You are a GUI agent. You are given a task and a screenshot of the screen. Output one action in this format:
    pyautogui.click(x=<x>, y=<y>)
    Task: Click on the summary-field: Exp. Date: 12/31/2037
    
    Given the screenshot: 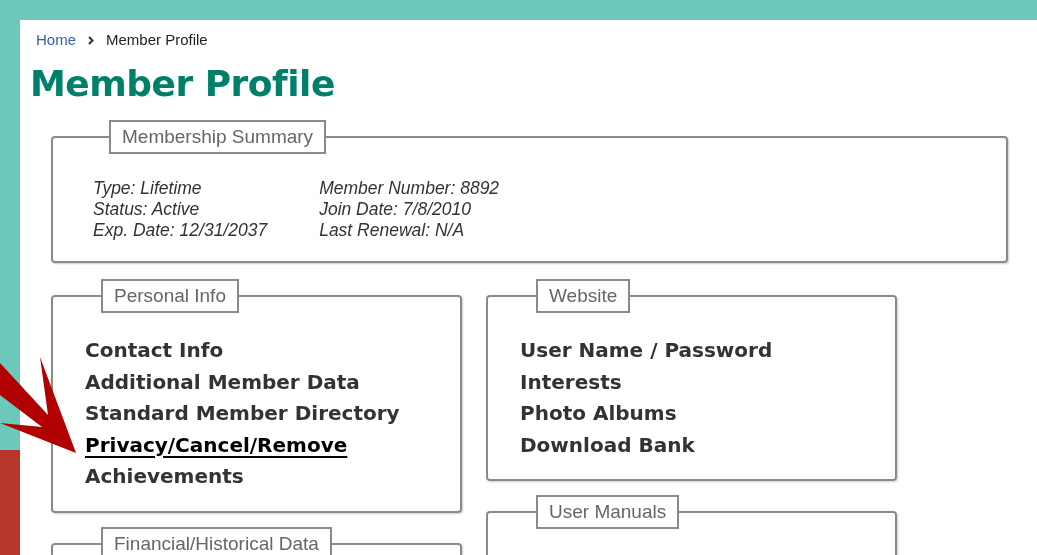 What is the action you would take?
    pyautogui.click(x=180, y=230)
    